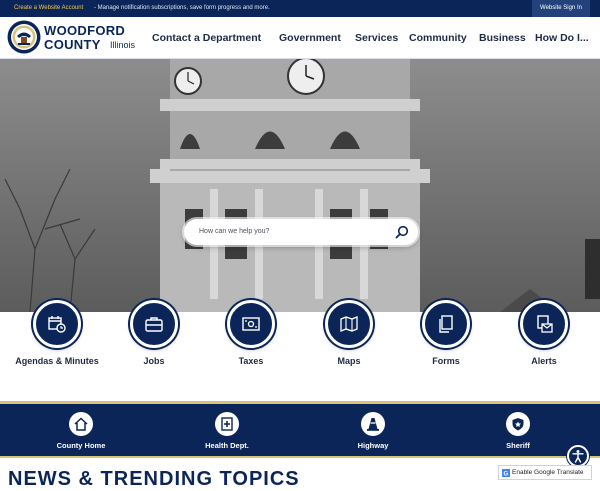 The image size is (600, 491). What do you see at coordinates (57, 361) in the screenshot?
I see `quick-link-label: Agendas & Minutes` at bounding box center [57, 361].